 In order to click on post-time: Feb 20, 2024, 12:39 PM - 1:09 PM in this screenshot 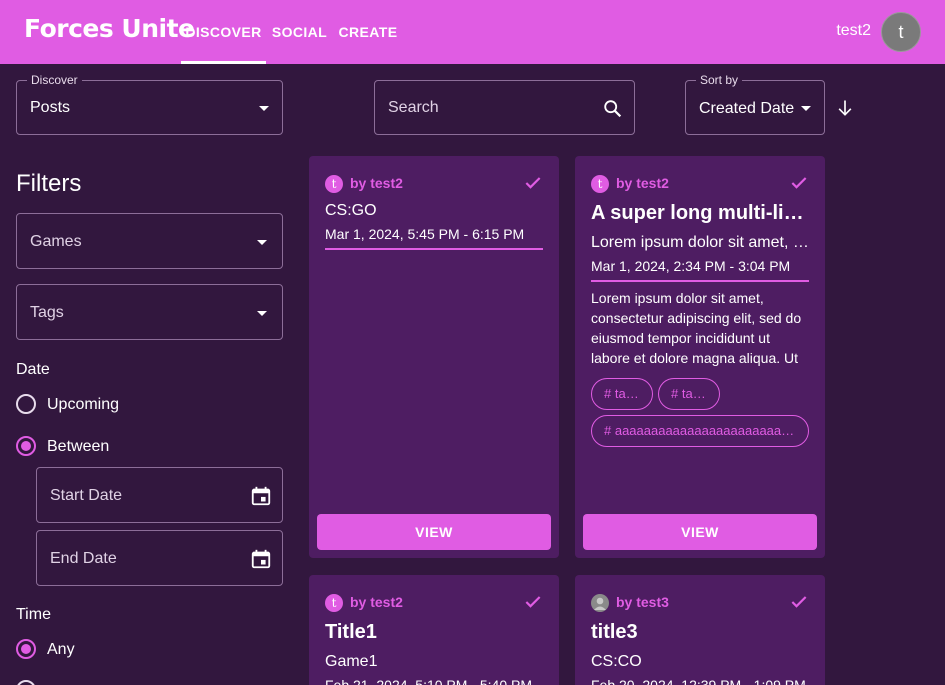, I will do `click(700, 681)`.